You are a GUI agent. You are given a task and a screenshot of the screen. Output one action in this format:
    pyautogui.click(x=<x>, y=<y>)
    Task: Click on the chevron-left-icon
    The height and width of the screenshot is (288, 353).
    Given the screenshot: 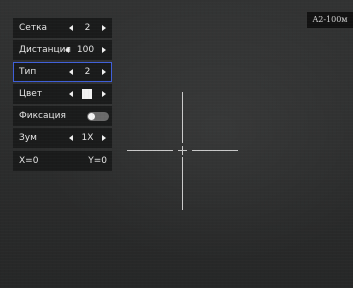 What is the action you would take?
    pyautogui.click(x=71, y=94)
    